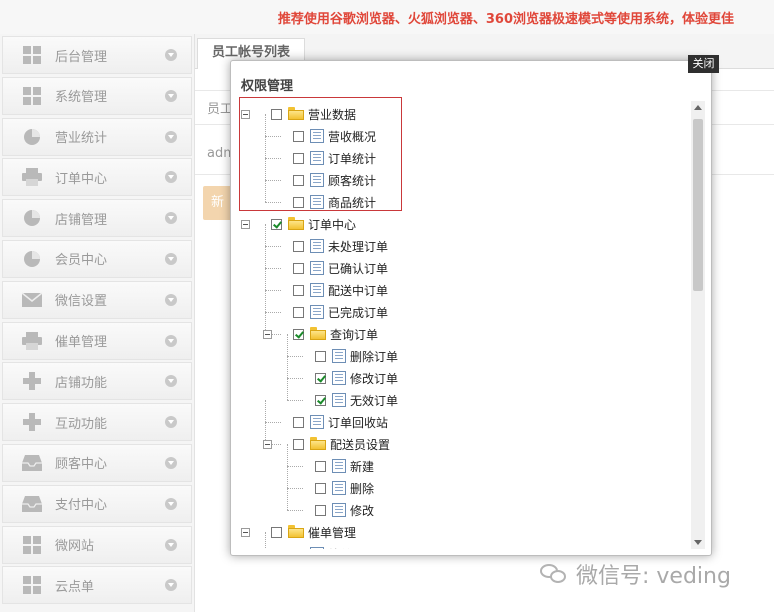  What do you see at coordinates (335, 334) in the screenshot?
I see `tree-node: 查询订单` at bounding box center [335, 334].